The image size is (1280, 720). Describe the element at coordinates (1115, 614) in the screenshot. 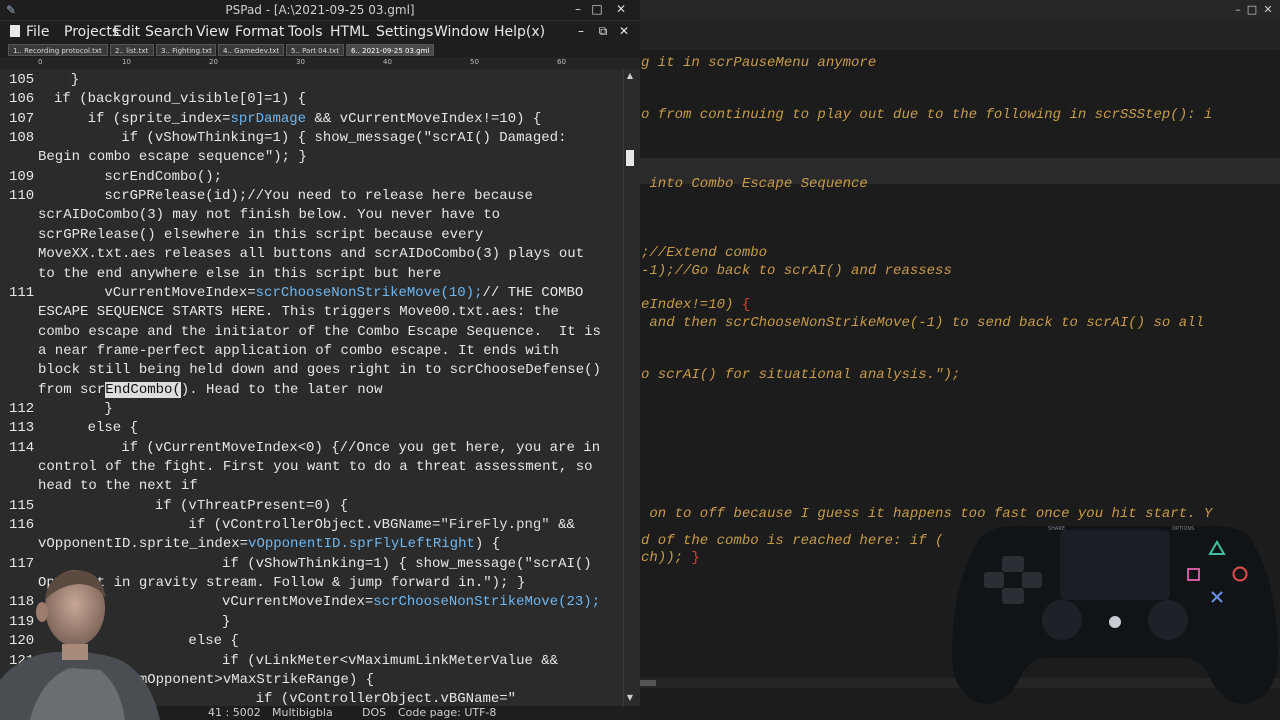

I see `gamepad-overlay-image: SHARE OPTIONS` at that location.